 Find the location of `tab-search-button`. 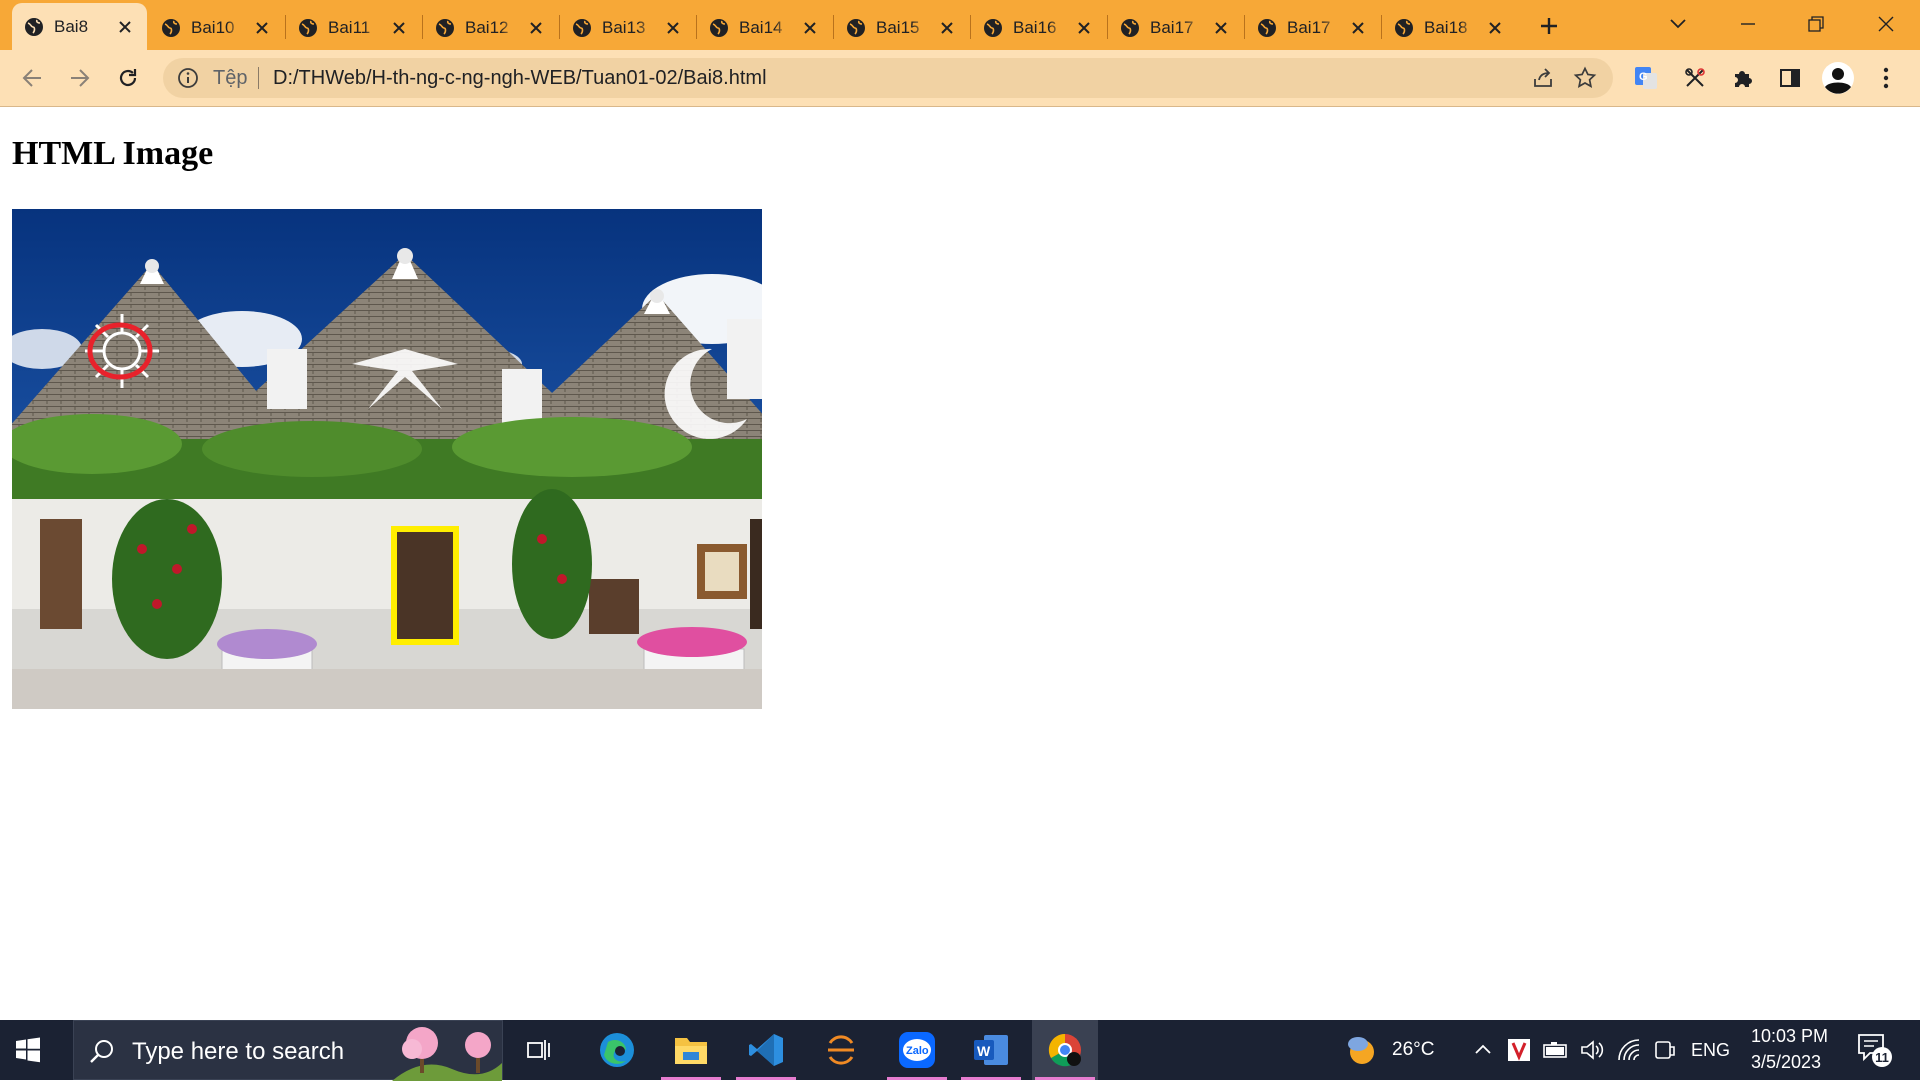

tab-search-button is located at coordinates (1678, 24).